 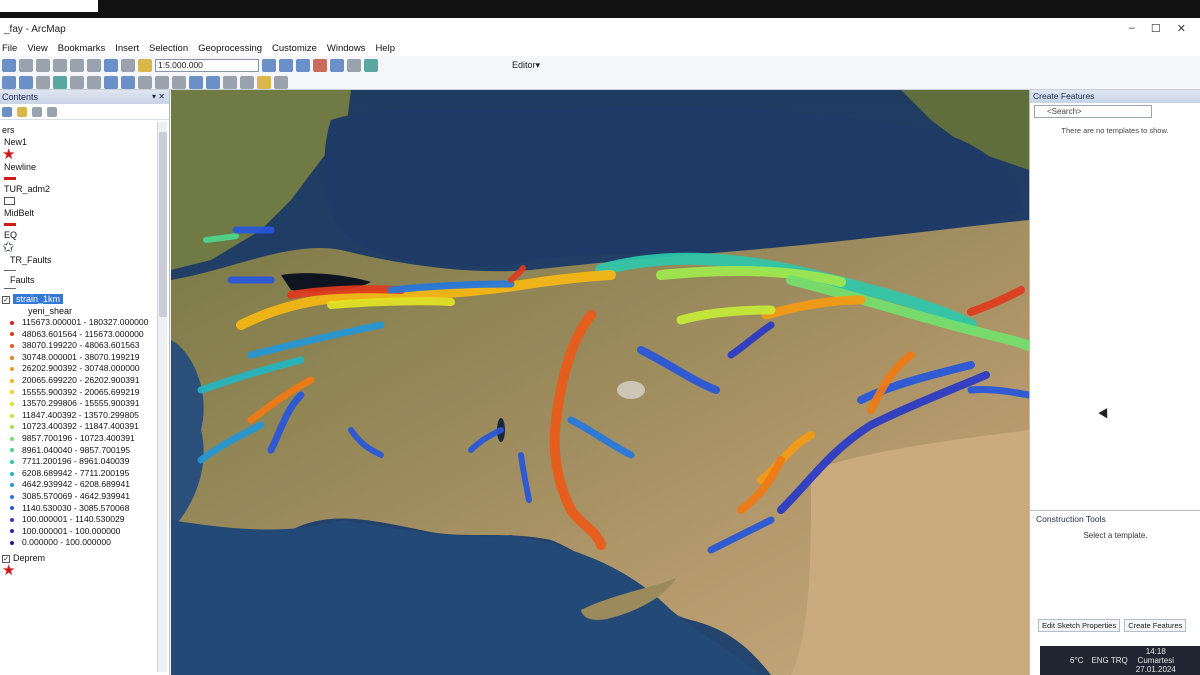 What do you see at coordinates (127, 48) in the screenshot?
I see `menu-insert: Insert` at bounding box center [127, 48].